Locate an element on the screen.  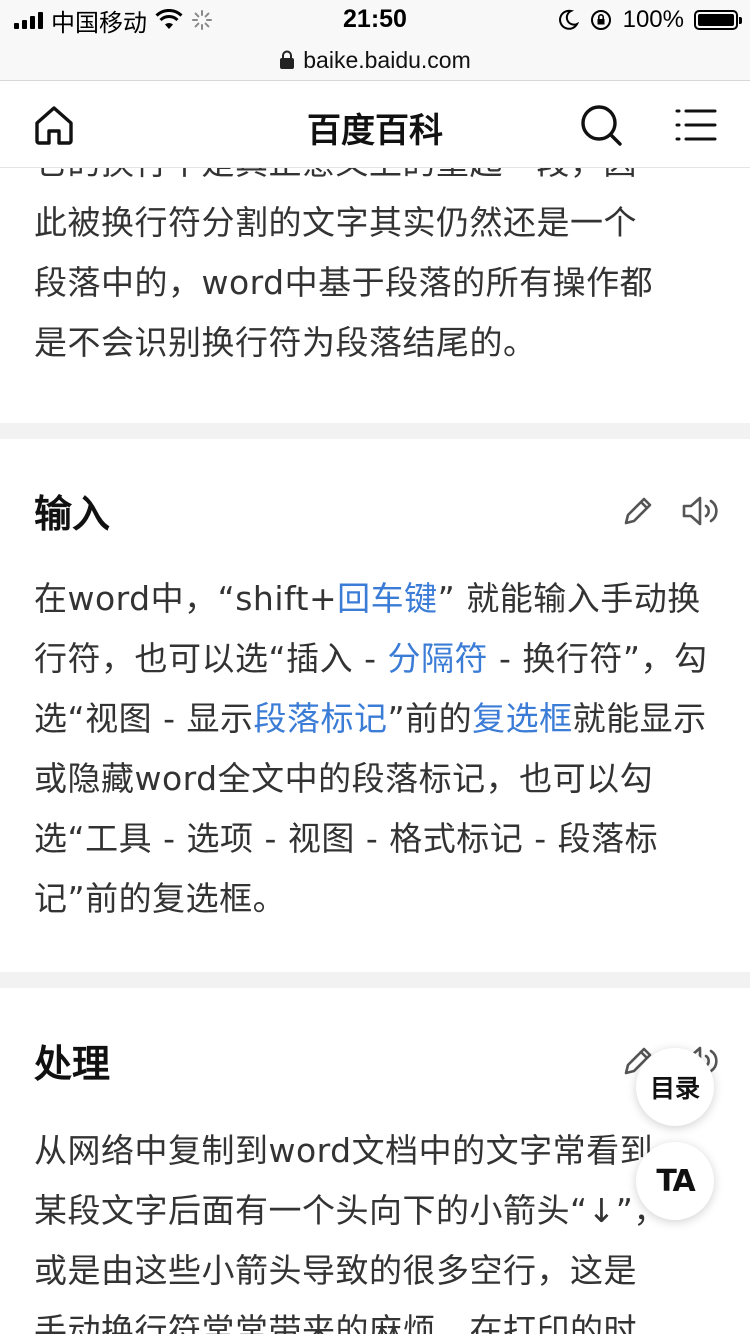
section-title-process: 处理 is located at coordinates (72, 1064).